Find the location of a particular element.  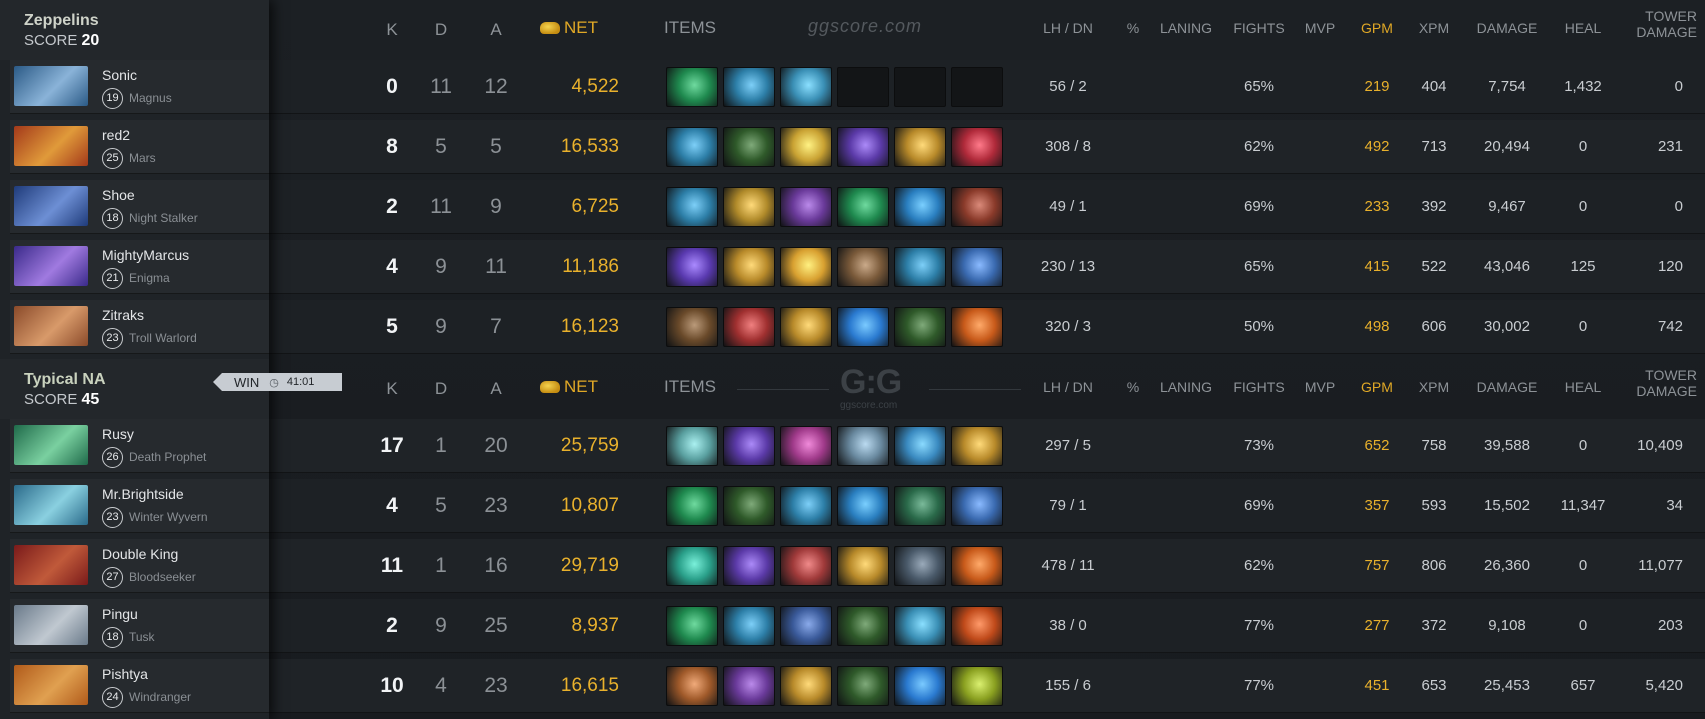

player-name: Shoe is located at coordinates (118, 195).